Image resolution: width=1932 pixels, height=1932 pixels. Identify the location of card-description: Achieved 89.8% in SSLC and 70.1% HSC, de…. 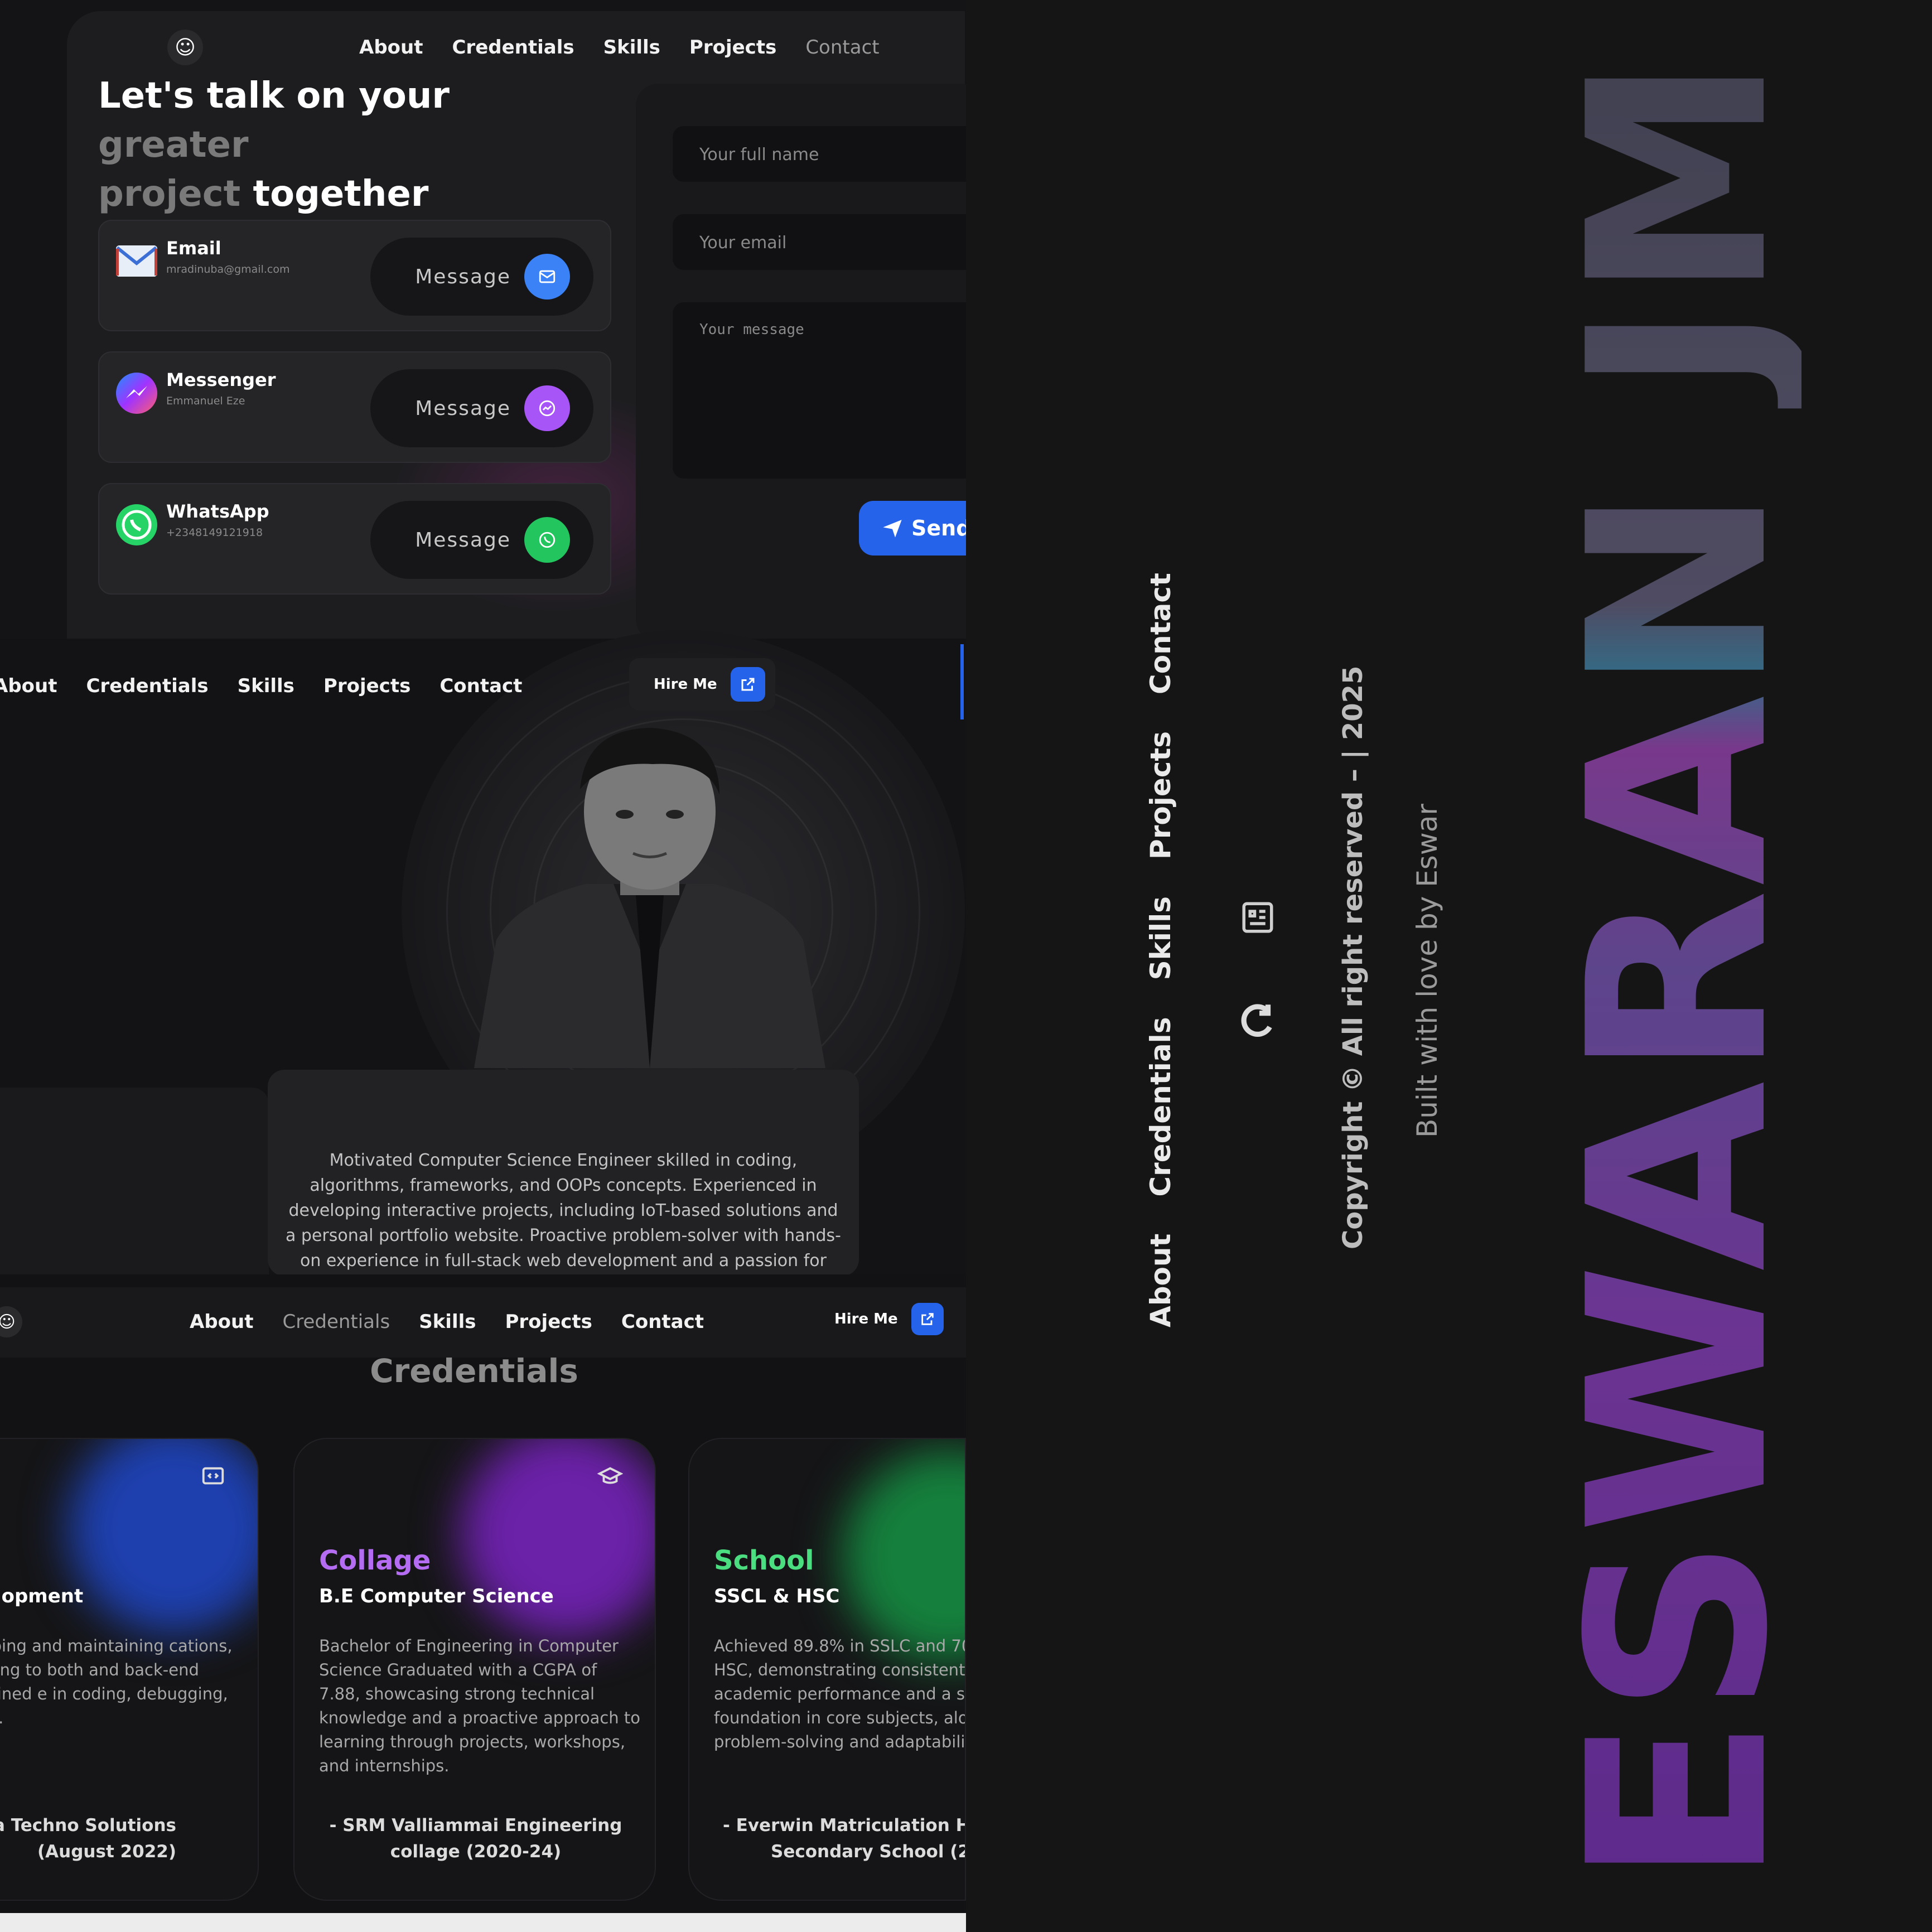
(840, 1694).